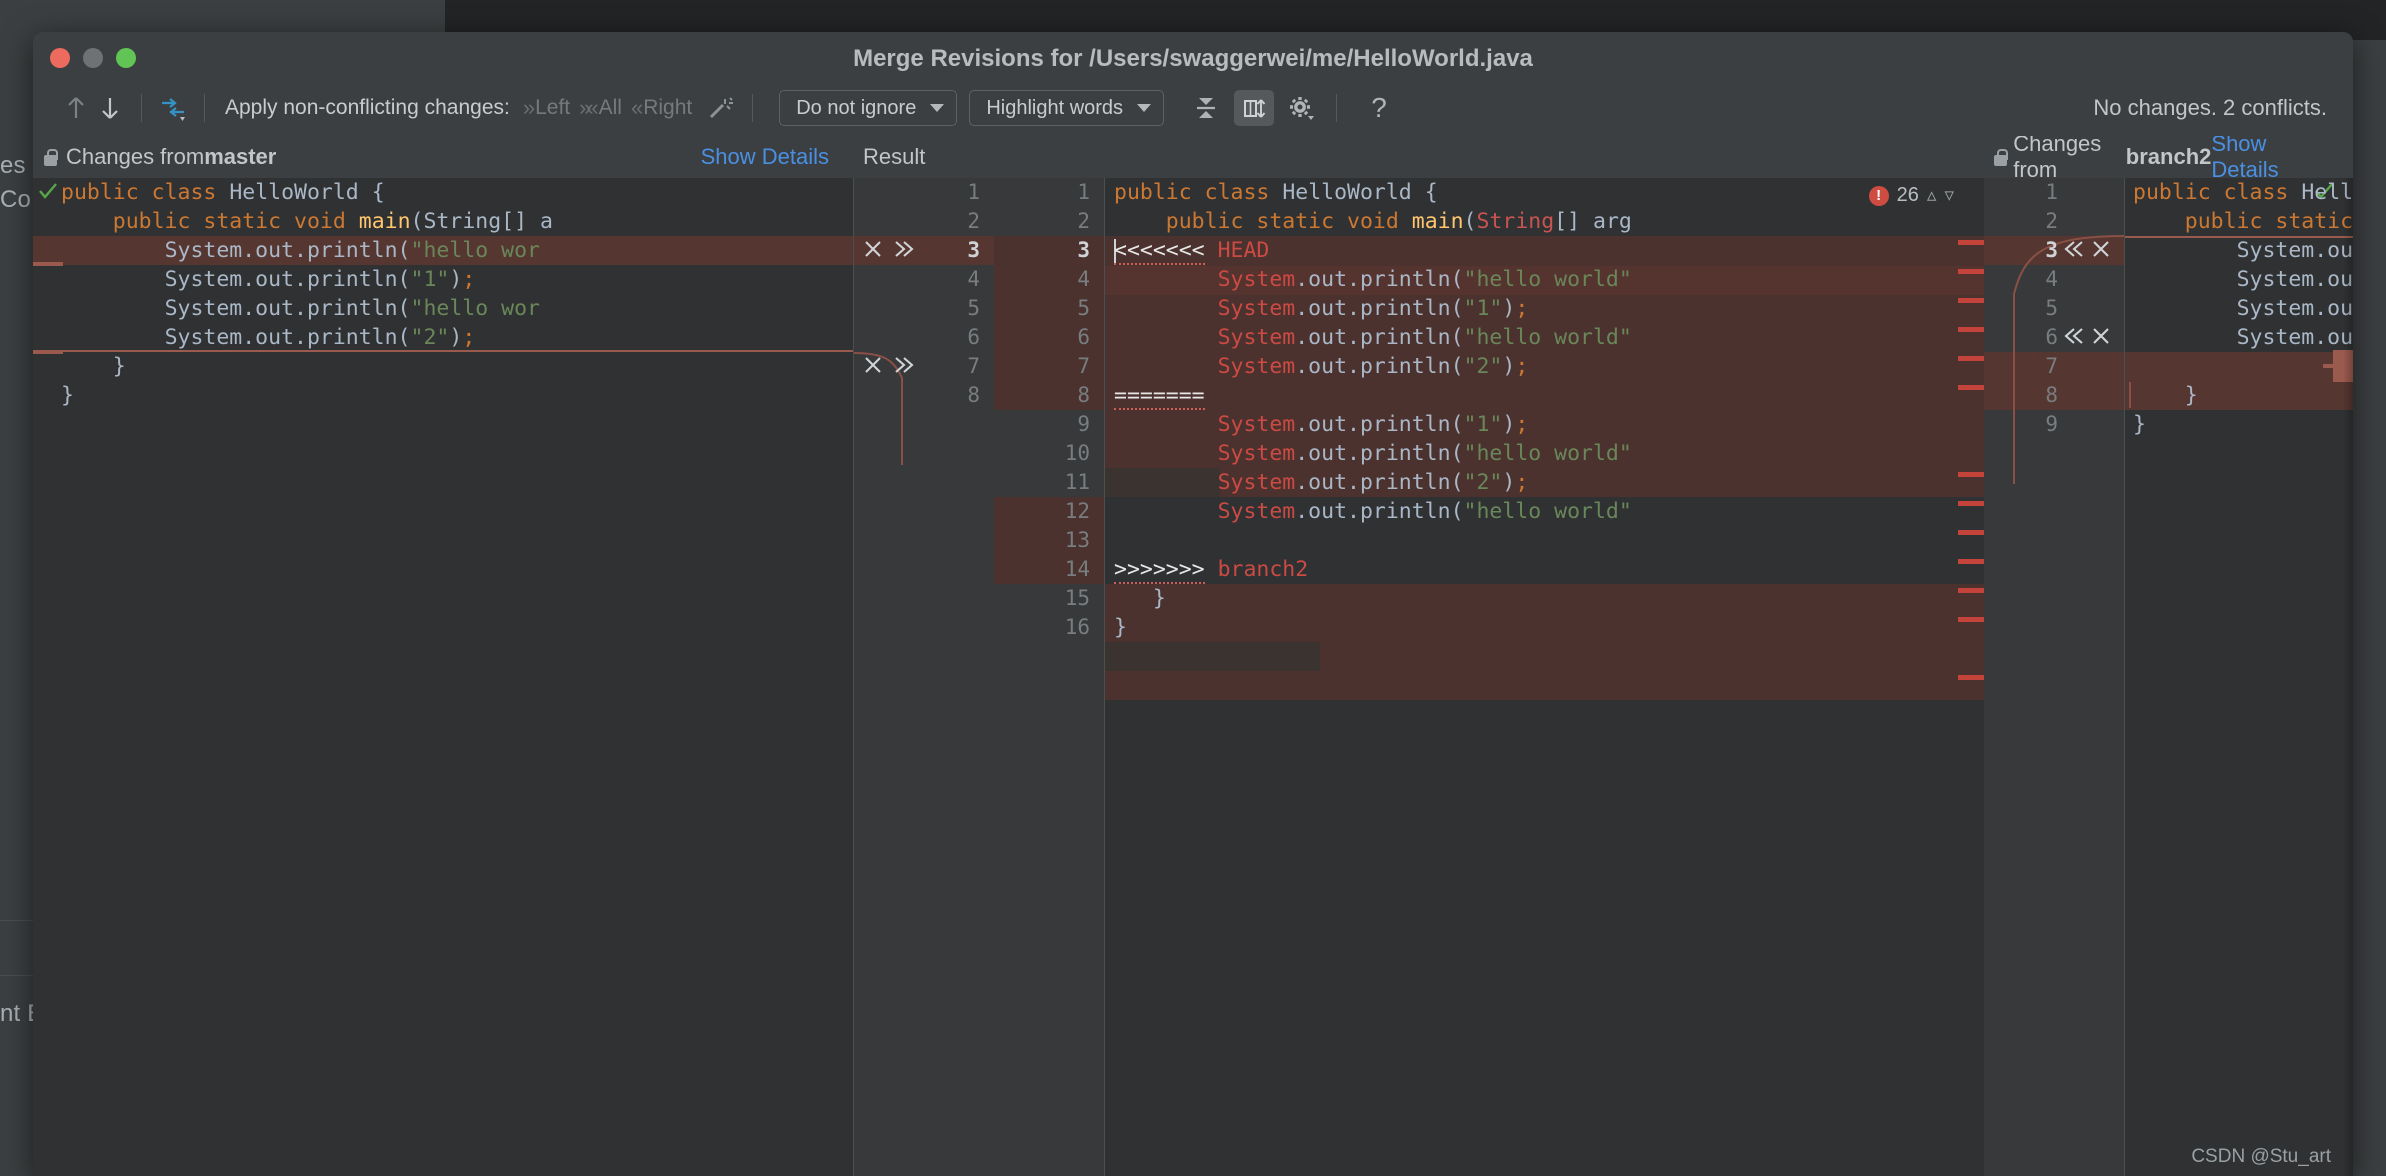 The height and width of the screenshot is (1176, 2386). I want to click on lock-icon, so click(50, 157).